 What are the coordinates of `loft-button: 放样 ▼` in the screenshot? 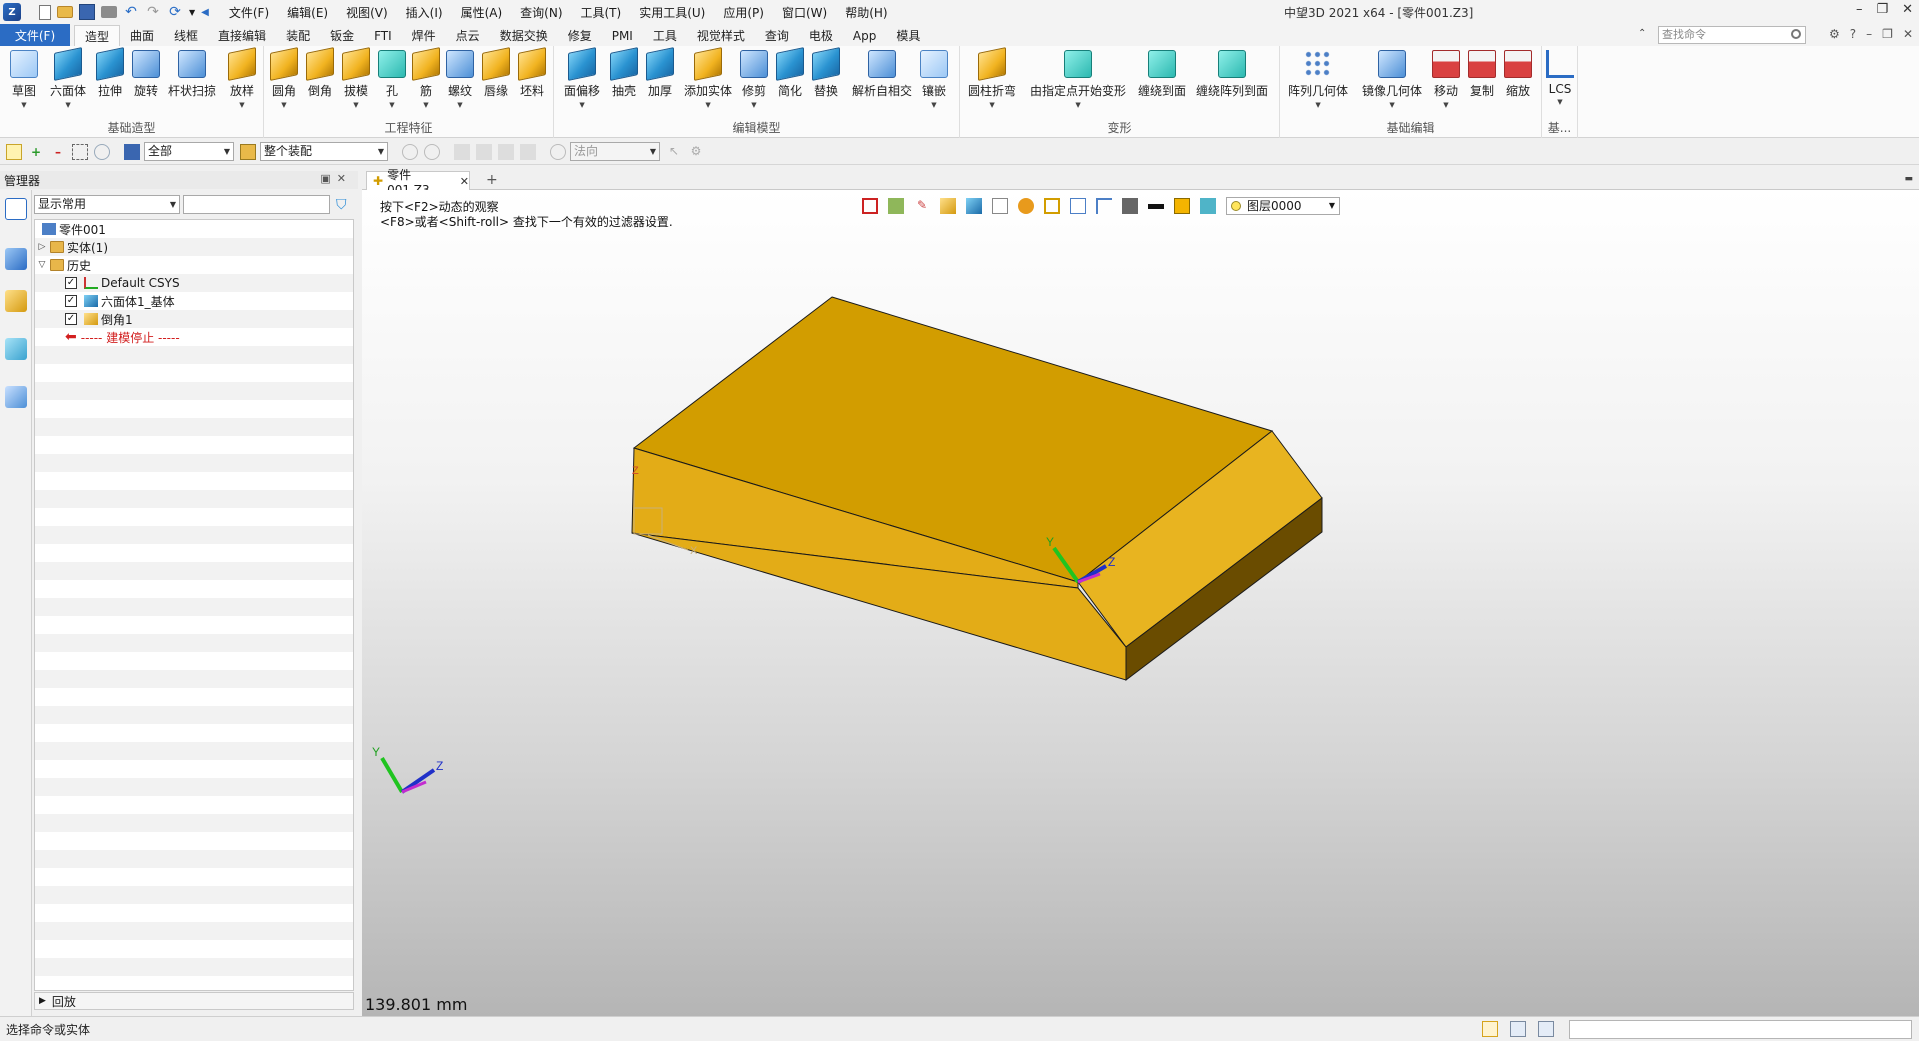 It's located at (242, 78).